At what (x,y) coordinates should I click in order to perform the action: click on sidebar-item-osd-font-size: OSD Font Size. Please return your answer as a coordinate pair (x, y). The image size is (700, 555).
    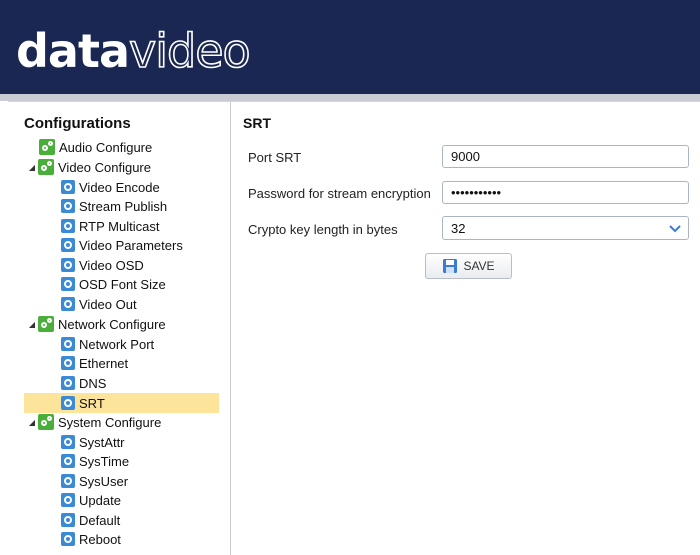
    Looking at the image, I should click on (113, 284).